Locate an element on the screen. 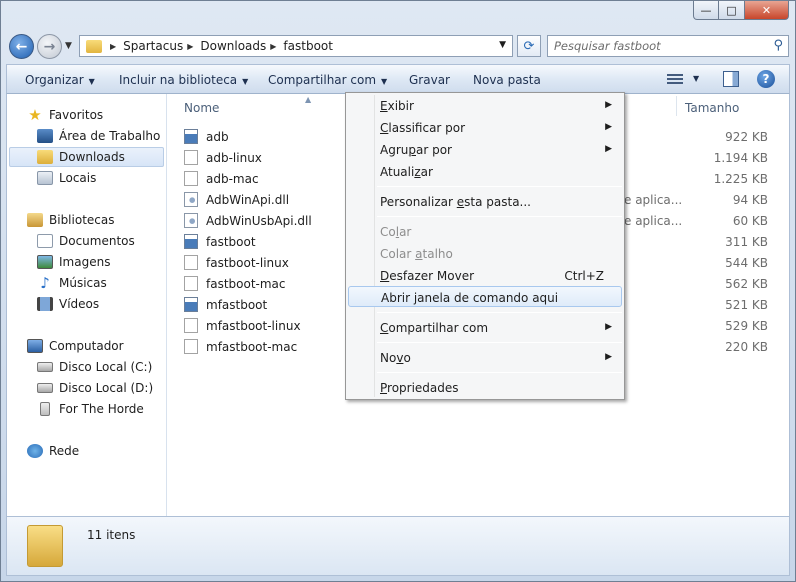 Image resolution: width=796 pixels, height=582 pixels. address-dropdown-icon: ▼ is located at coordinates (502, 45).